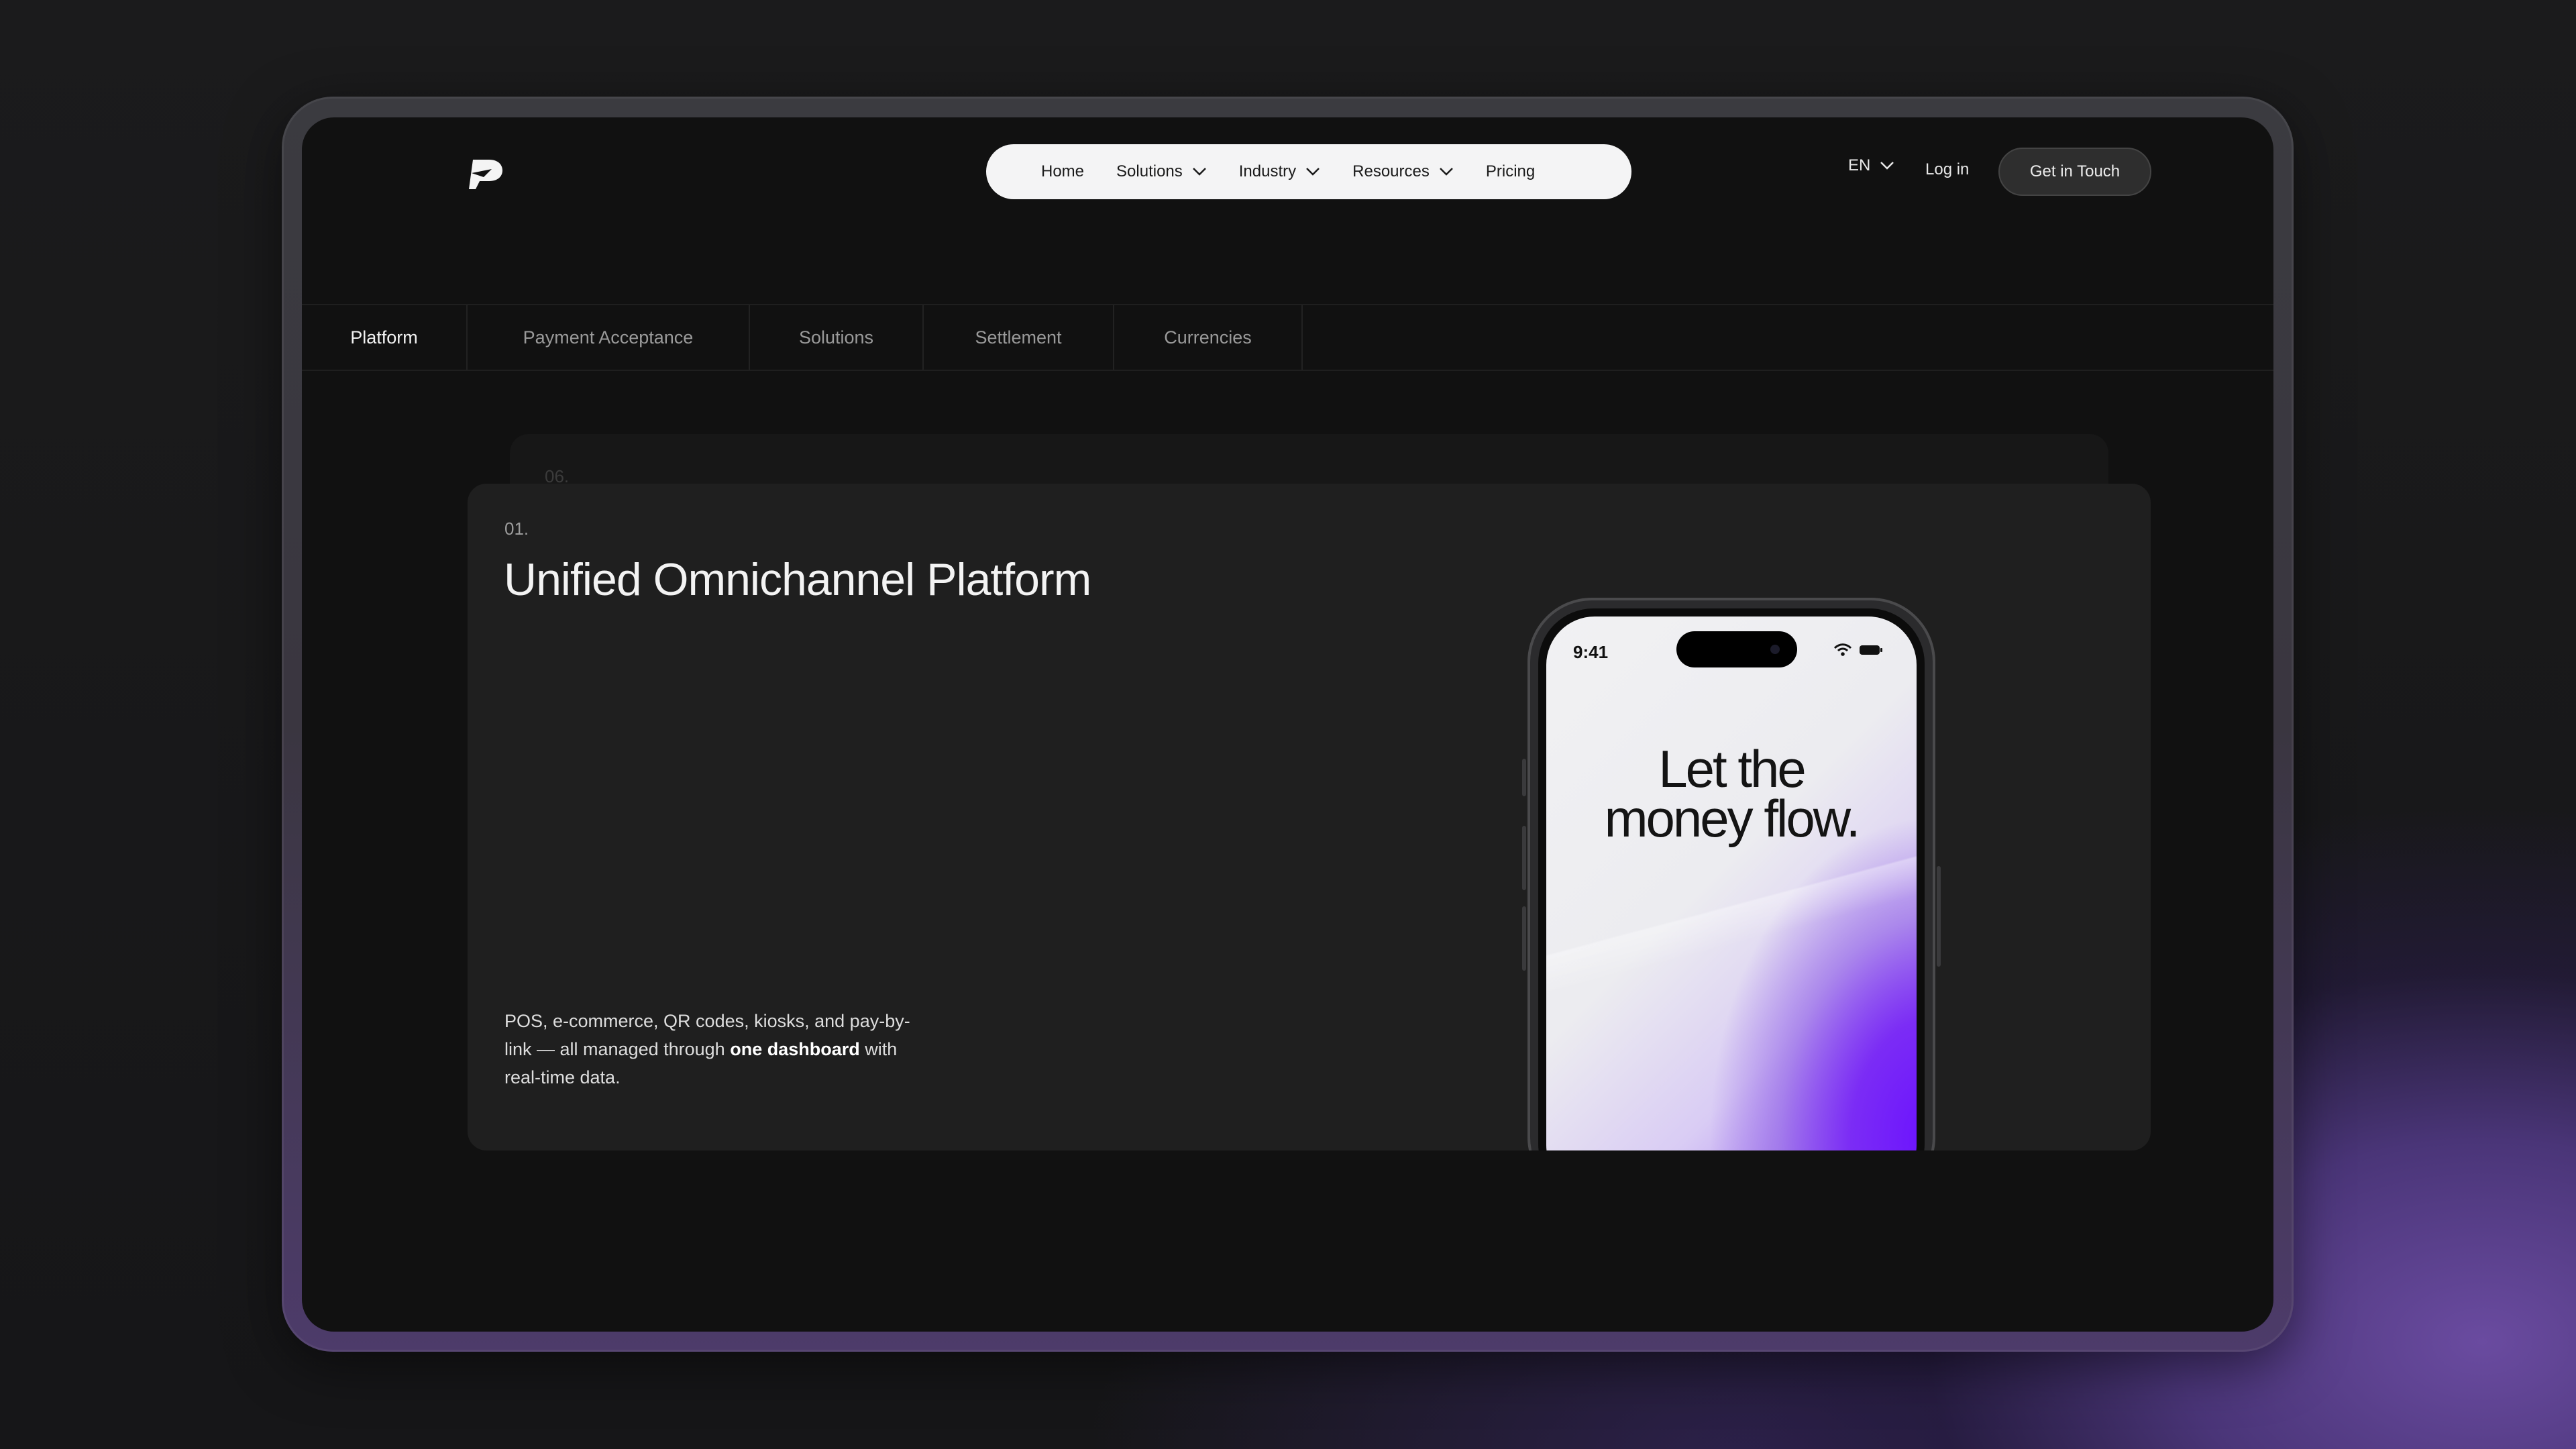 The width and height of the screenshot is (2576, 1449). I want to click on wifi-icon, so click(1842, 649).